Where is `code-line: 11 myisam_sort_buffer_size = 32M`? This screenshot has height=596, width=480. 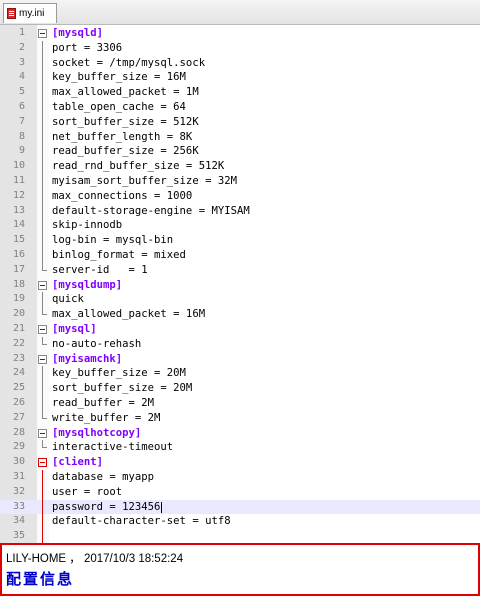
code-line: 11 myisam_sort_buffer_size = 32M is located at coordinates (240, 181).